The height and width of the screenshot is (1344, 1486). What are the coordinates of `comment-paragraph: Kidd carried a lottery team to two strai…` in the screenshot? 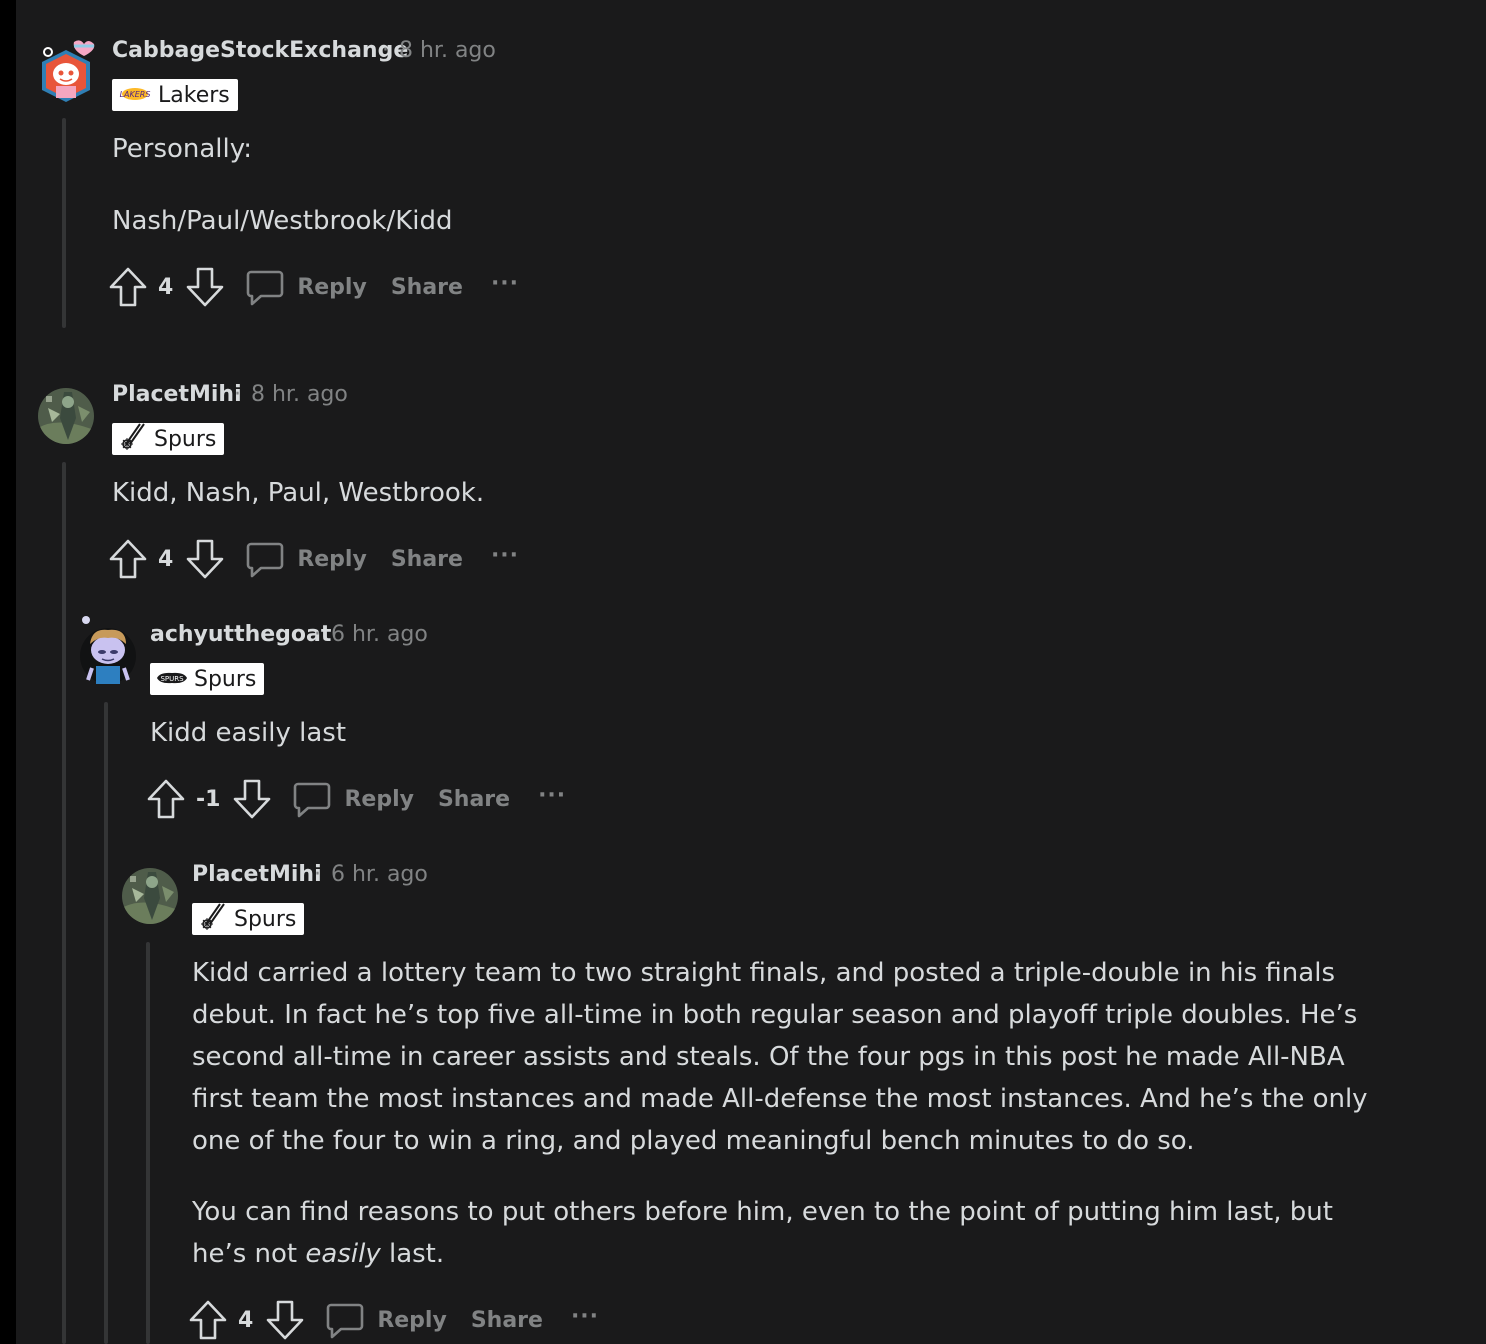 It's located at (780, 1057).